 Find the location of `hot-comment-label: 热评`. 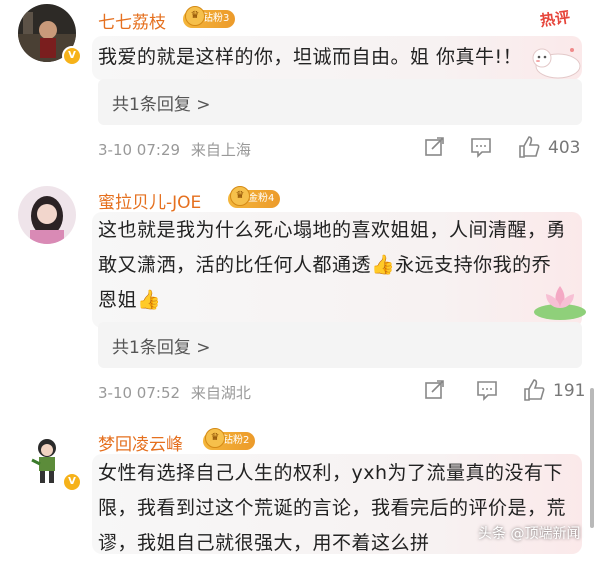

hot-comment-label: 热评 is located at coordinates (555, 18).